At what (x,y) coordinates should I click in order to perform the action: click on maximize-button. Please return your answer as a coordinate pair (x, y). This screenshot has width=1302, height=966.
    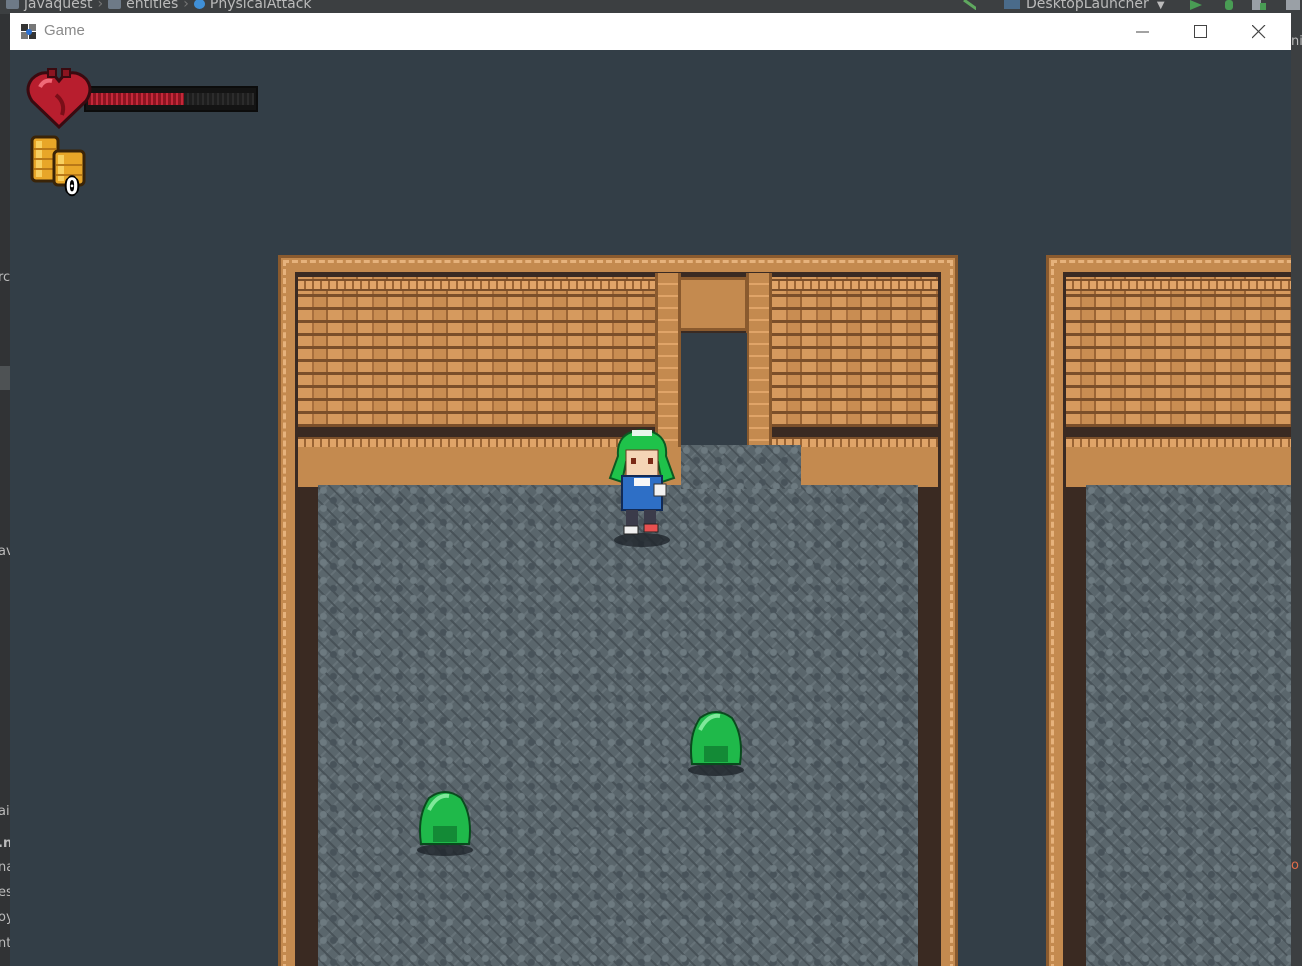
    Looking at the image, I should click on (1201, 31).